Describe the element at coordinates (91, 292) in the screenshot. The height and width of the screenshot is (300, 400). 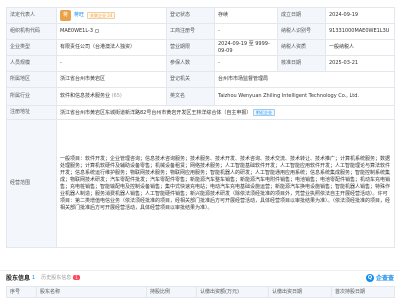
I see `col-header-name: 股东名称` at that location.